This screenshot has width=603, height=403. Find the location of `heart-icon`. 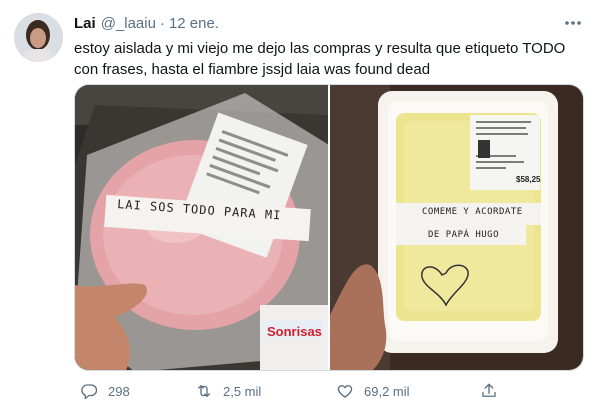

heart-icon is located at coordinates (345, 391).